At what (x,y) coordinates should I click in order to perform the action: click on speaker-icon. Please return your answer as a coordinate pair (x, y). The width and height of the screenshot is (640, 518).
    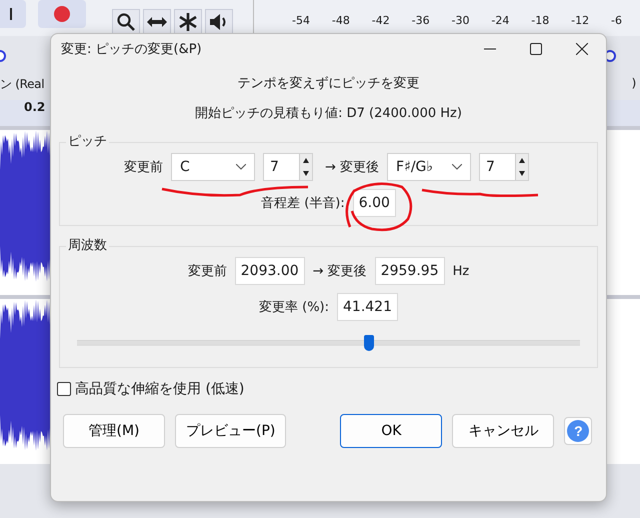
    Looking at the image, I should click on (219, 22).